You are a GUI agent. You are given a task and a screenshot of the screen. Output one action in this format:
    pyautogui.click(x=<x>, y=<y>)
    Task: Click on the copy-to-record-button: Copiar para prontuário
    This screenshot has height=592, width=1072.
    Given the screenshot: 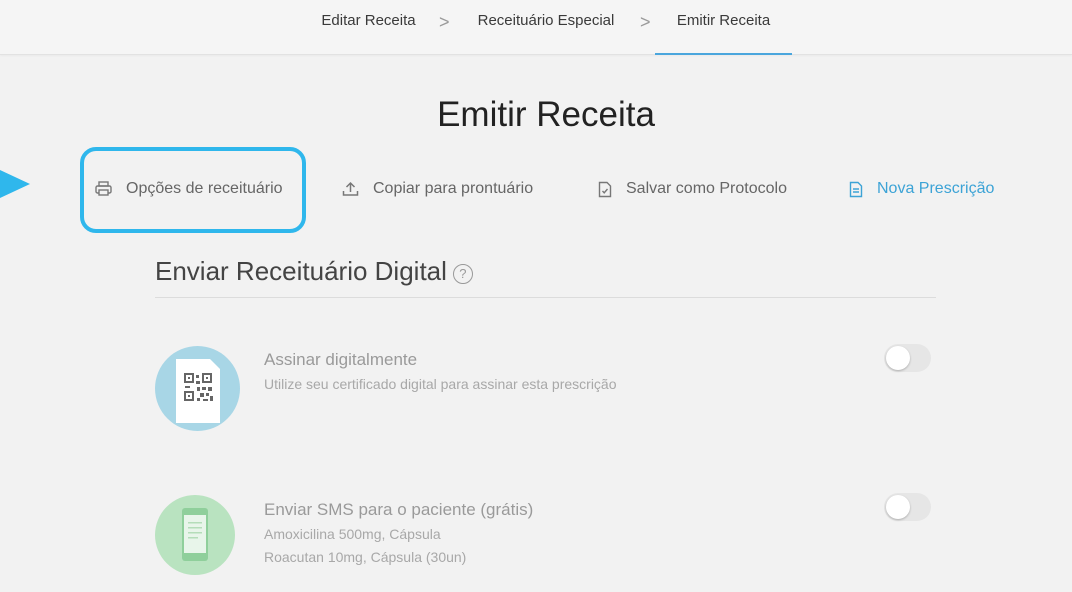 What is the action you would take?
    pyautogui.click(x=437, y=189)
    